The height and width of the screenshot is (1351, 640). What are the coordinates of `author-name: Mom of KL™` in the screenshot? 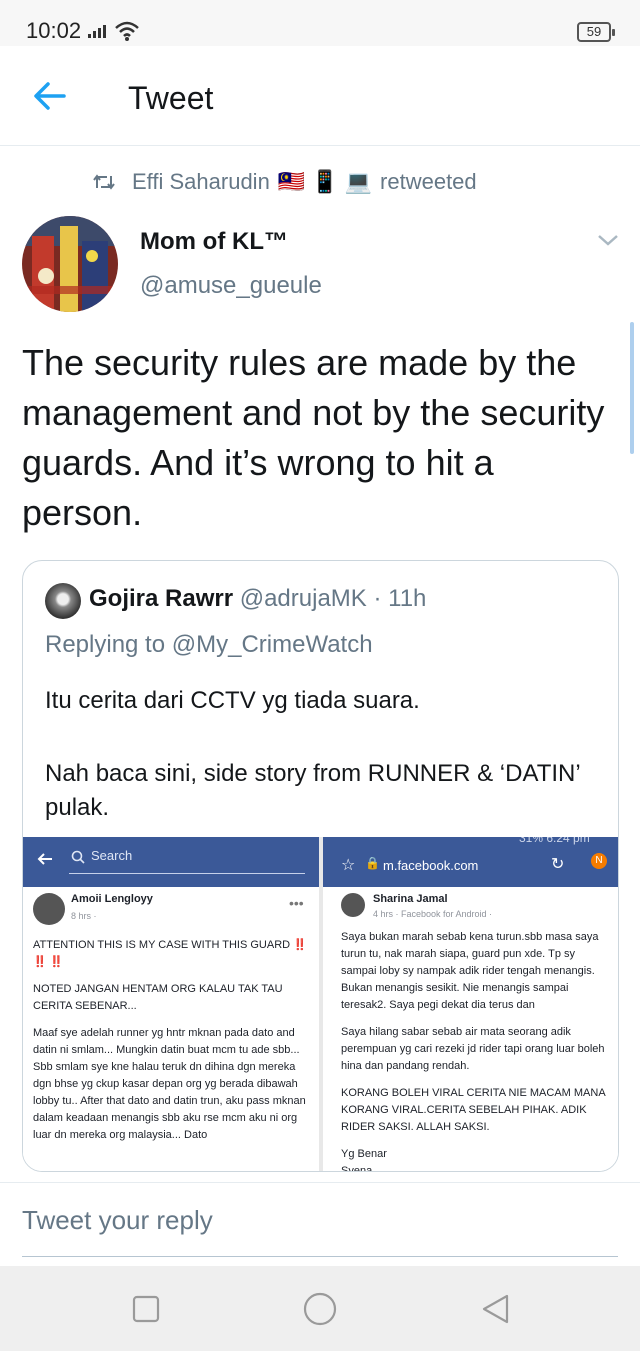 It's located at (214, 242).